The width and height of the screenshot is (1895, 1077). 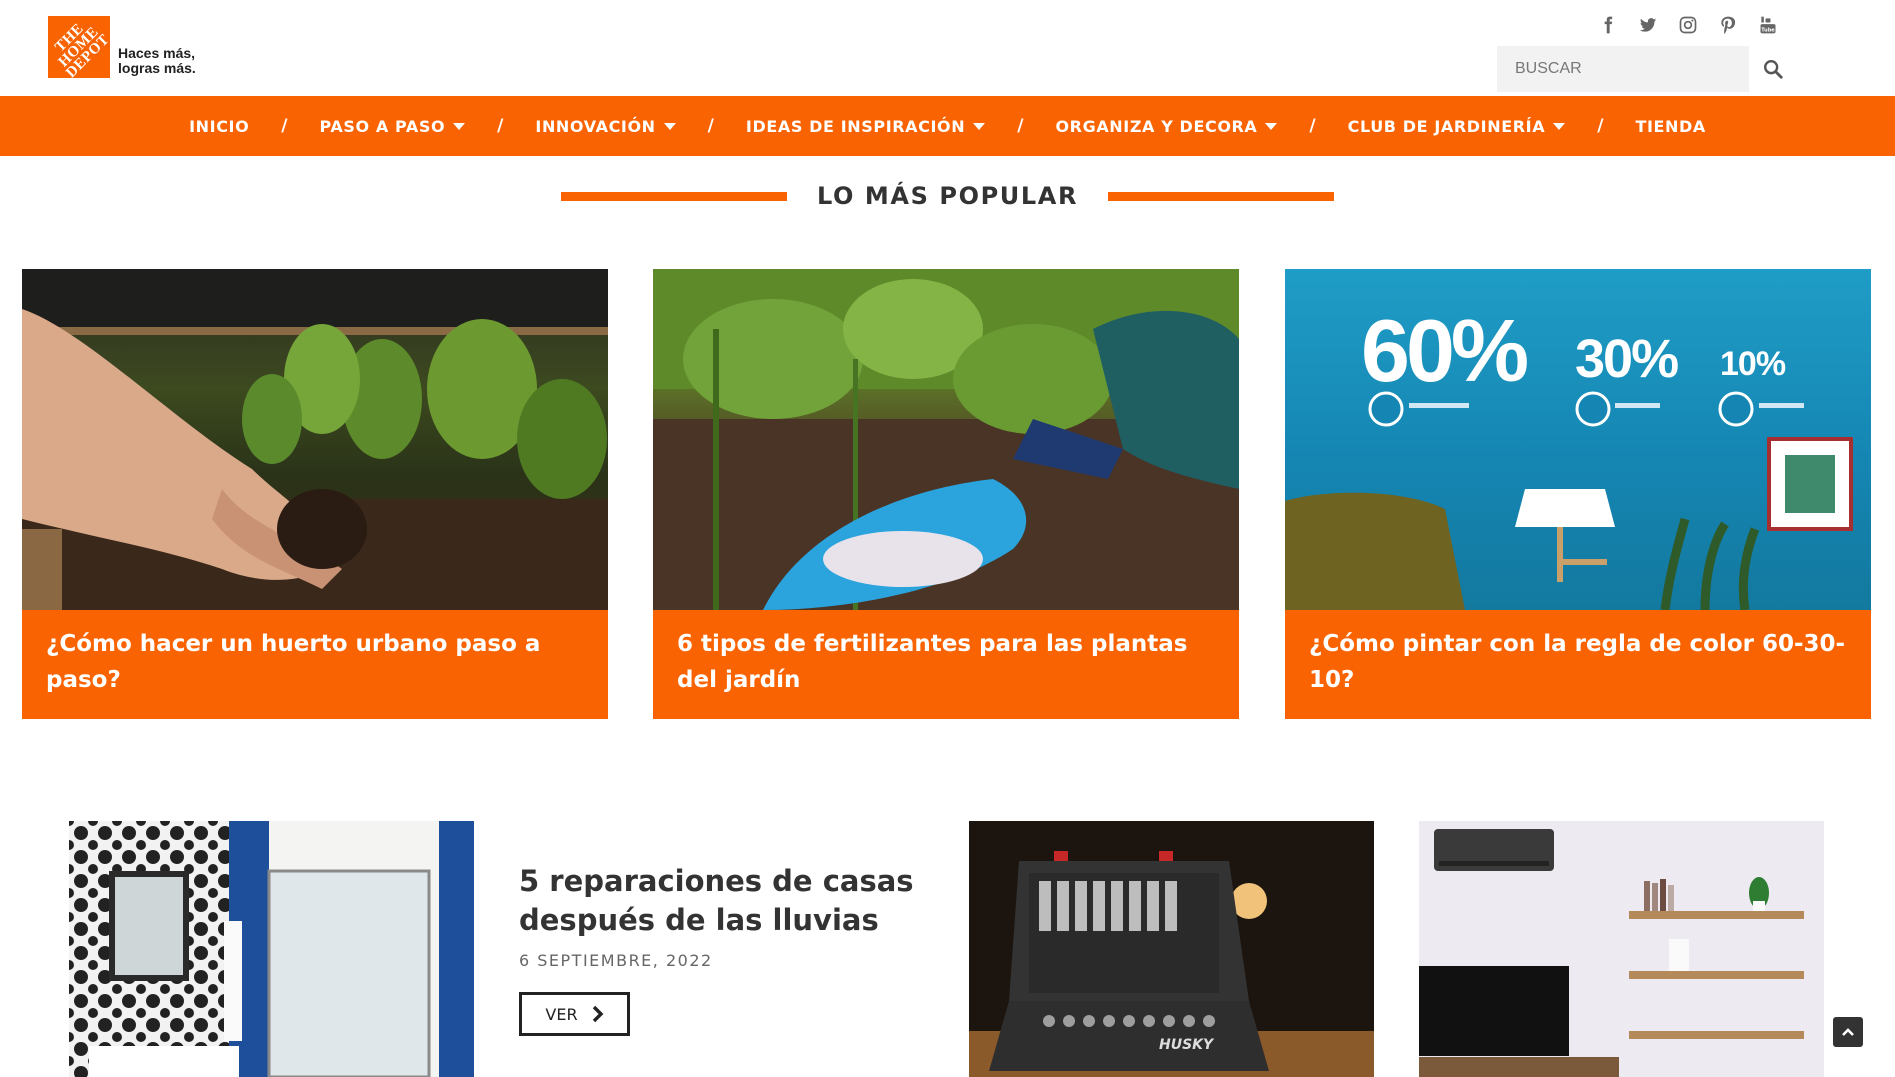 What do you see at coordinates (1187, 1045) in the screenshot?
I see `husky-brand-text: HUSKY` at bounding box center [1187, 1045].